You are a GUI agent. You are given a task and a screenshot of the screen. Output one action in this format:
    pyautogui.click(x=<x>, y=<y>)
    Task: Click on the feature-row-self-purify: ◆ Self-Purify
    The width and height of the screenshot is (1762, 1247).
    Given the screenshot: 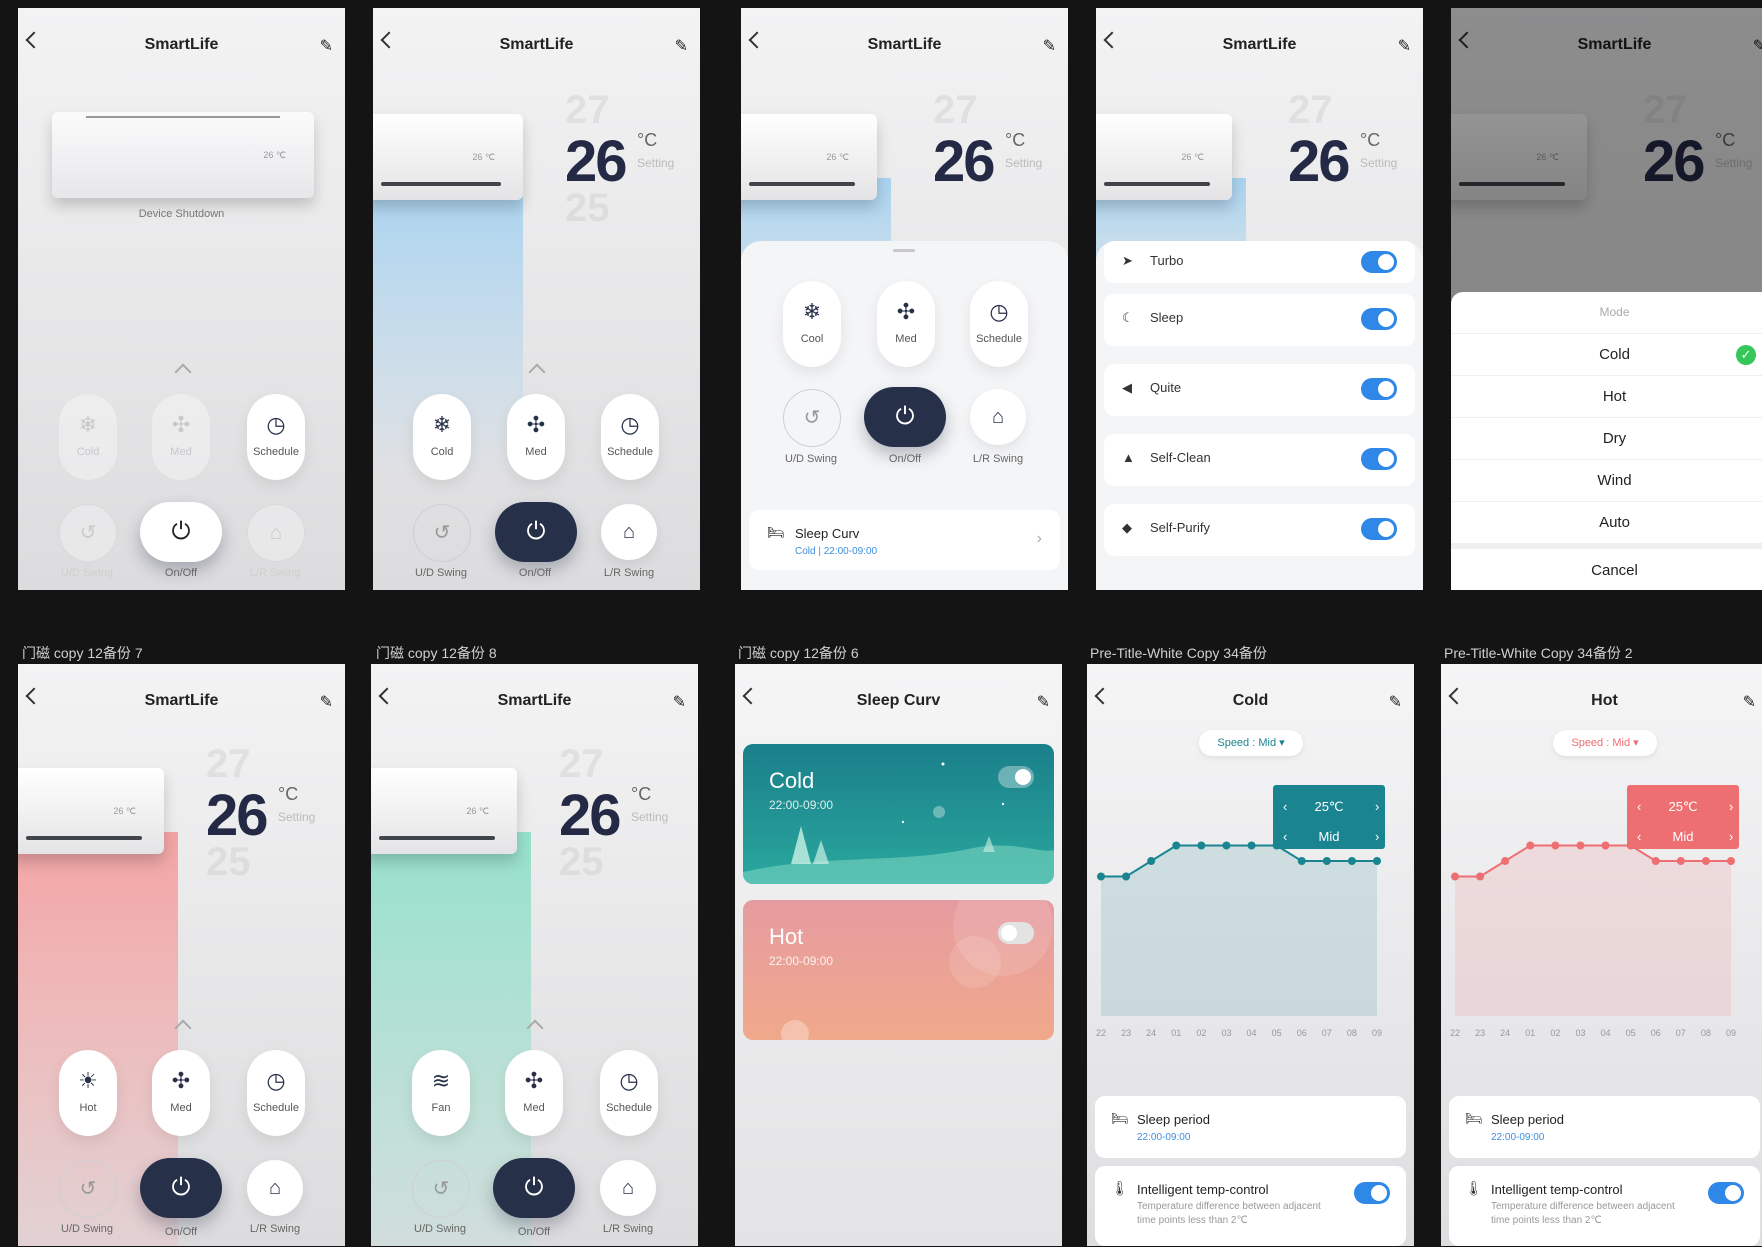 What is the action you would take?
    pyautogui.click(x=1259, y=530)
    